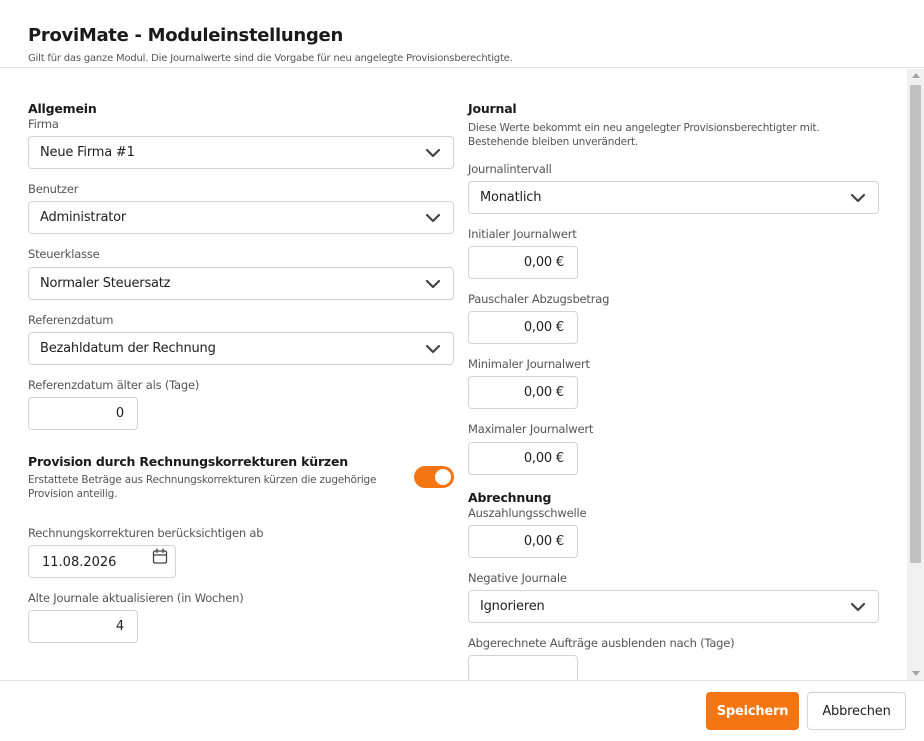 This screenshot has width=924, height=741. Describe the element at coordinates (119, 413) in the screenshot. I see `referenzdatum-aelter-value: 0` at that location.